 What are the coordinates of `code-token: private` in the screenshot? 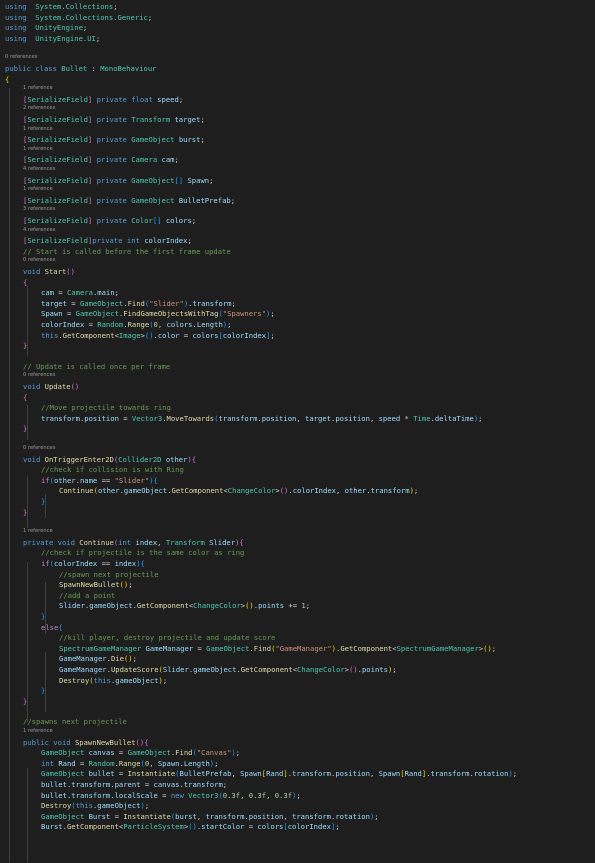 It's located at (111, 119).